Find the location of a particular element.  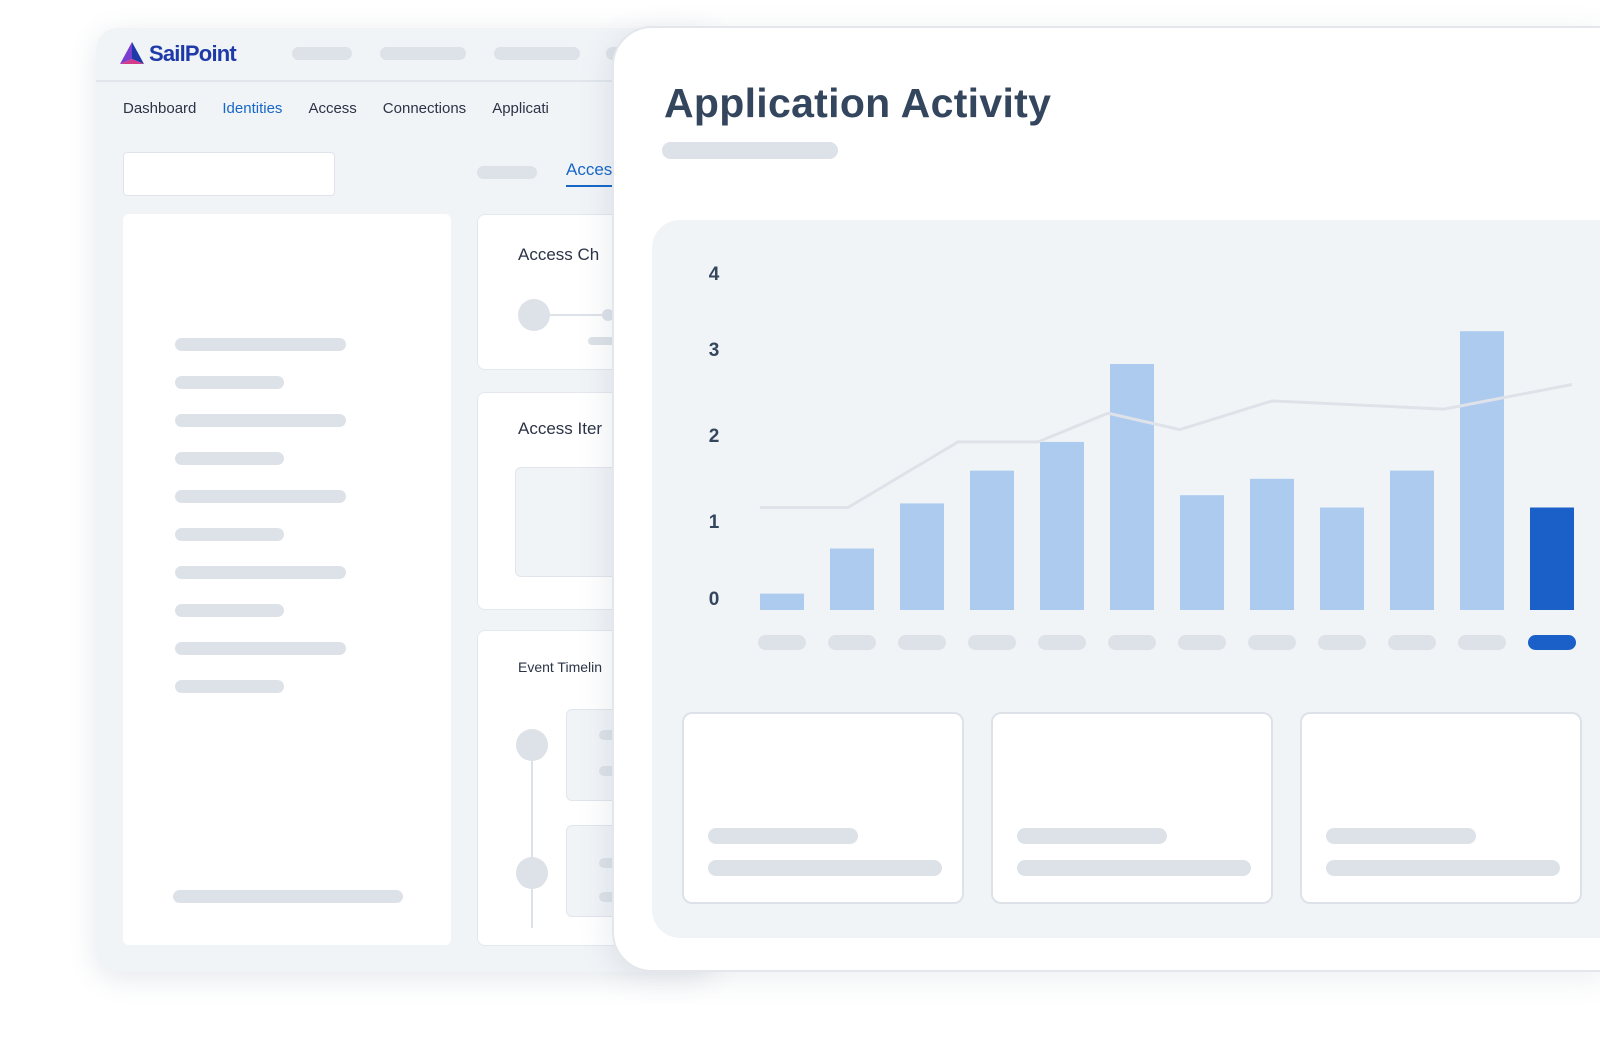

nav-identities: Identities is located at coordinates (252, 108).